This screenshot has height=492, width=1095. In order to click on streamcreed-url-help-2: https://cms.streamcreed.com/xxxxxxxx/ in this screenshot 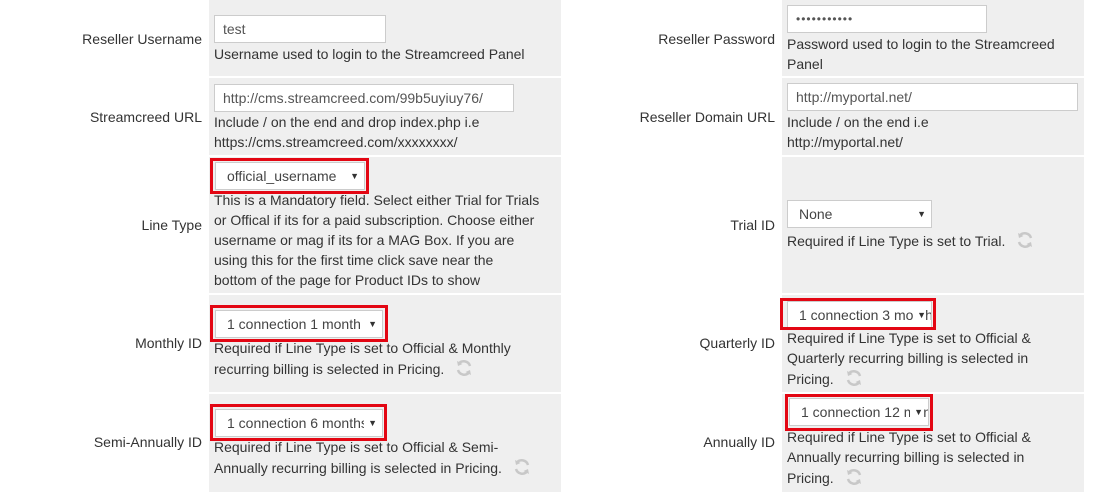, I will do `click(336, 142)`.